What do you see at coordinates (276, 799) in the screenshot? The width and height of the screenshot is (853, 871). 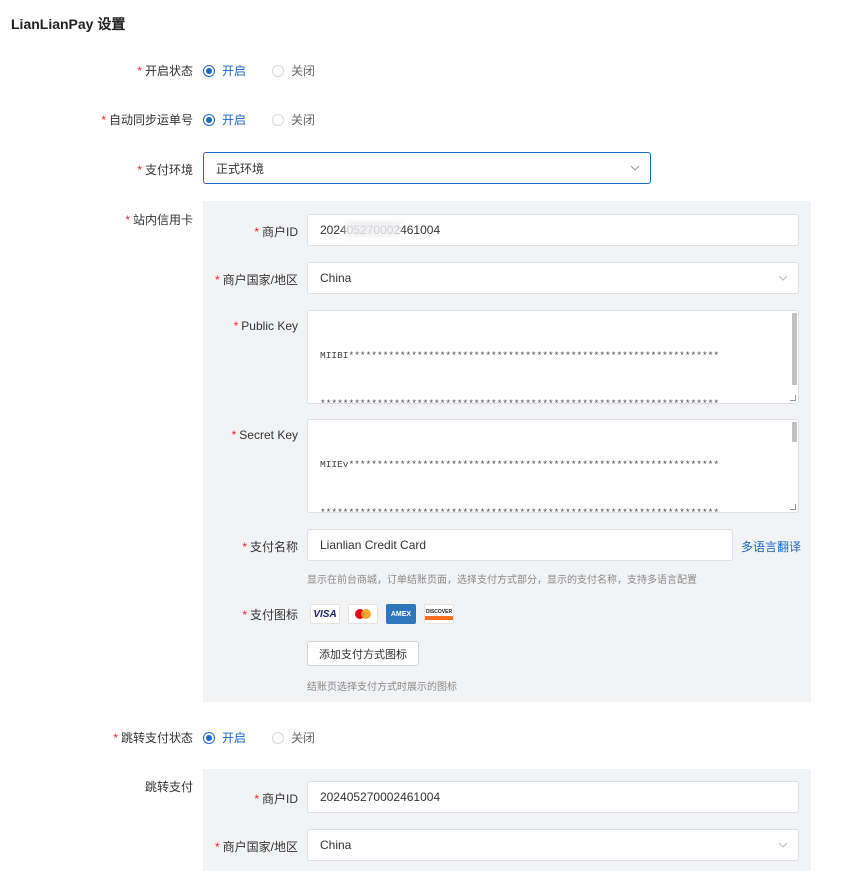 I see `redirect-merchant-id-label: * 商户ID` at bounding box center [276, 799].